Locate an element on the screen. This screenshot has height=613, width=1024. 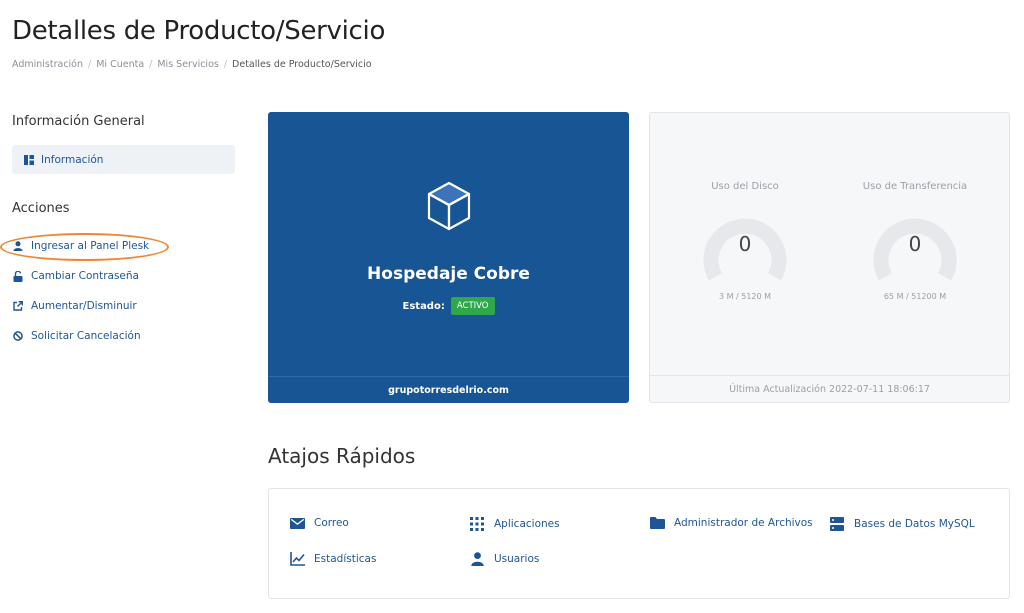
grid-icon is located at coordinates (477, 524).